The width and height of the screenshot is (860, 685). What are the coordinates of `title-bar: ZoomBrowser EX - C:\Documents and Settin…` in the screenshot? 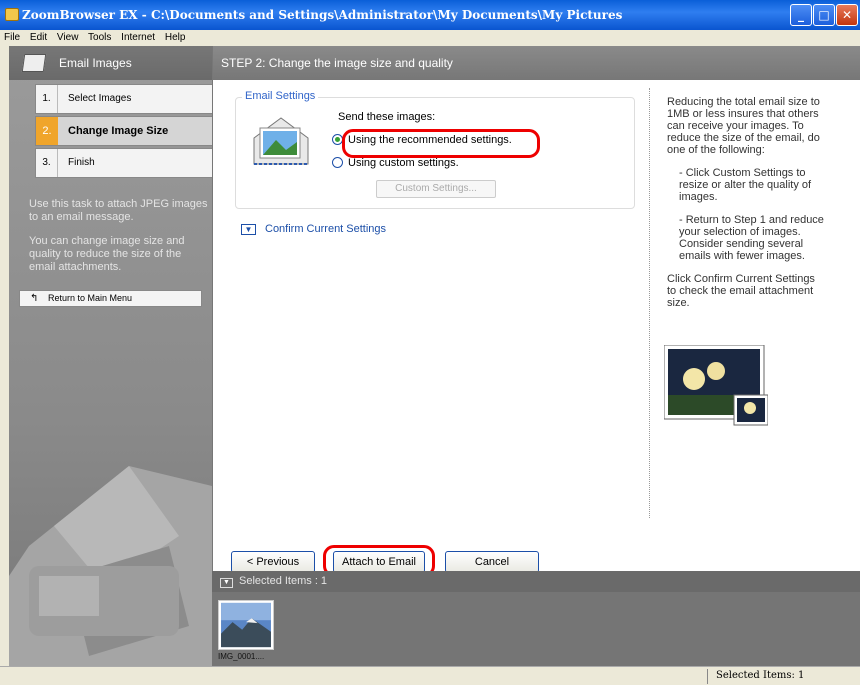 It's located at (430, 15).